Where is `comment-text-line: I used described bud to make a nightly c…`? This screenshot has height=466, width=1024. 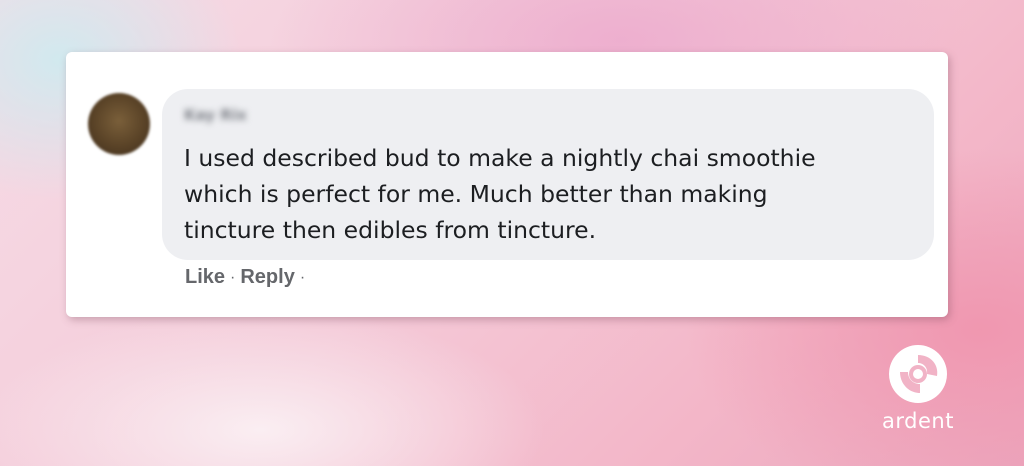
comment-text-line: I used described bud to make a nightly c… is located at coordinates (500, 158).